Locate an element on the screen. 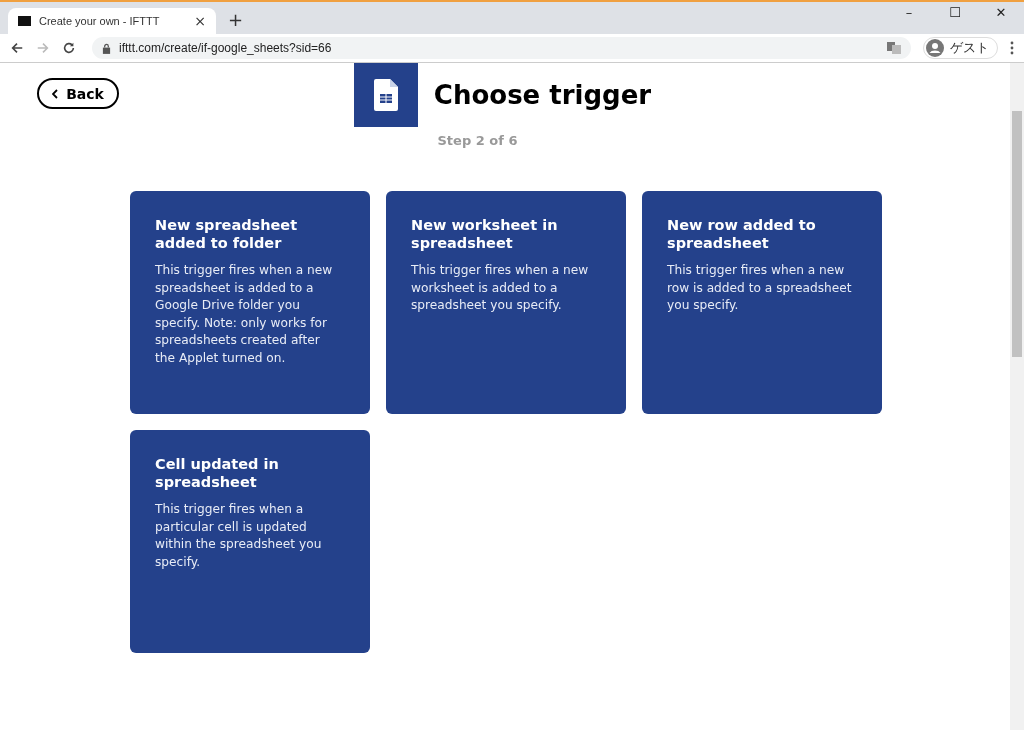 This screenshot has height=730, width=1024. trigger-card: New row added to spreadsheet This trigger fires when a new row is added to a spreadsheet you specify. is located at coordinates (762, 302).